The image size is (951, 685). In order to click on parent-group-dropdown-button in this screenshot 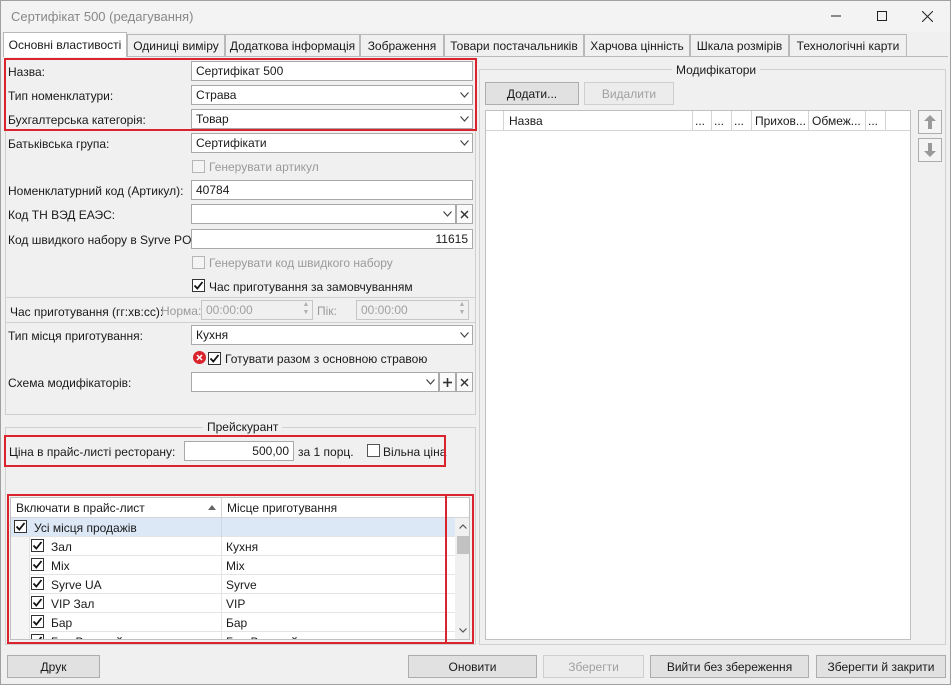, I will do `click(464, 143)`.